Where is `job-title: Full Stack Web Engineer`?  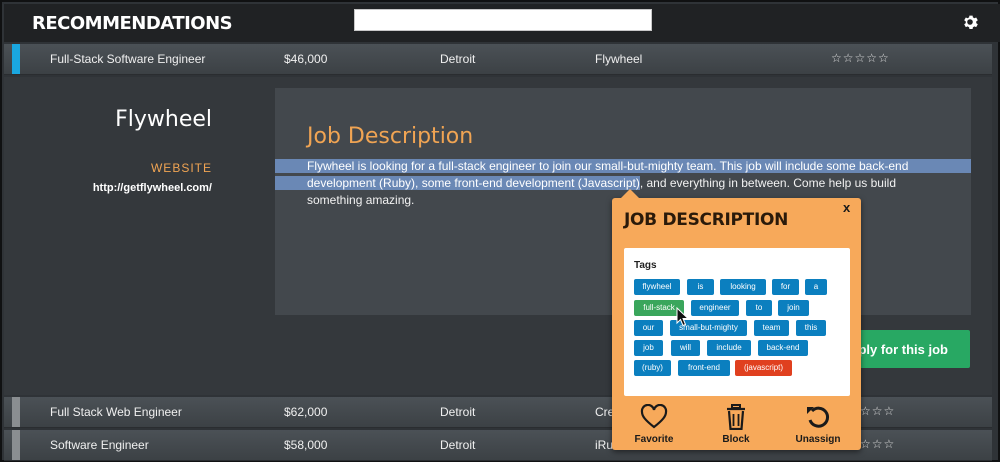 job-title: Full Stack Web Engineer is located at coordinates (116, 412).